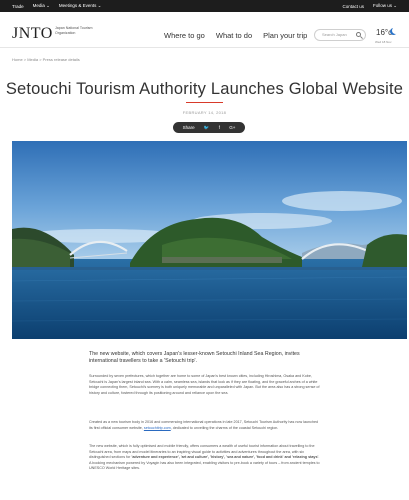  Describe the element at coordinates (204, 112) in the screenshot. I see `publish-date: FEBRUARY 14, 2018` at that location.